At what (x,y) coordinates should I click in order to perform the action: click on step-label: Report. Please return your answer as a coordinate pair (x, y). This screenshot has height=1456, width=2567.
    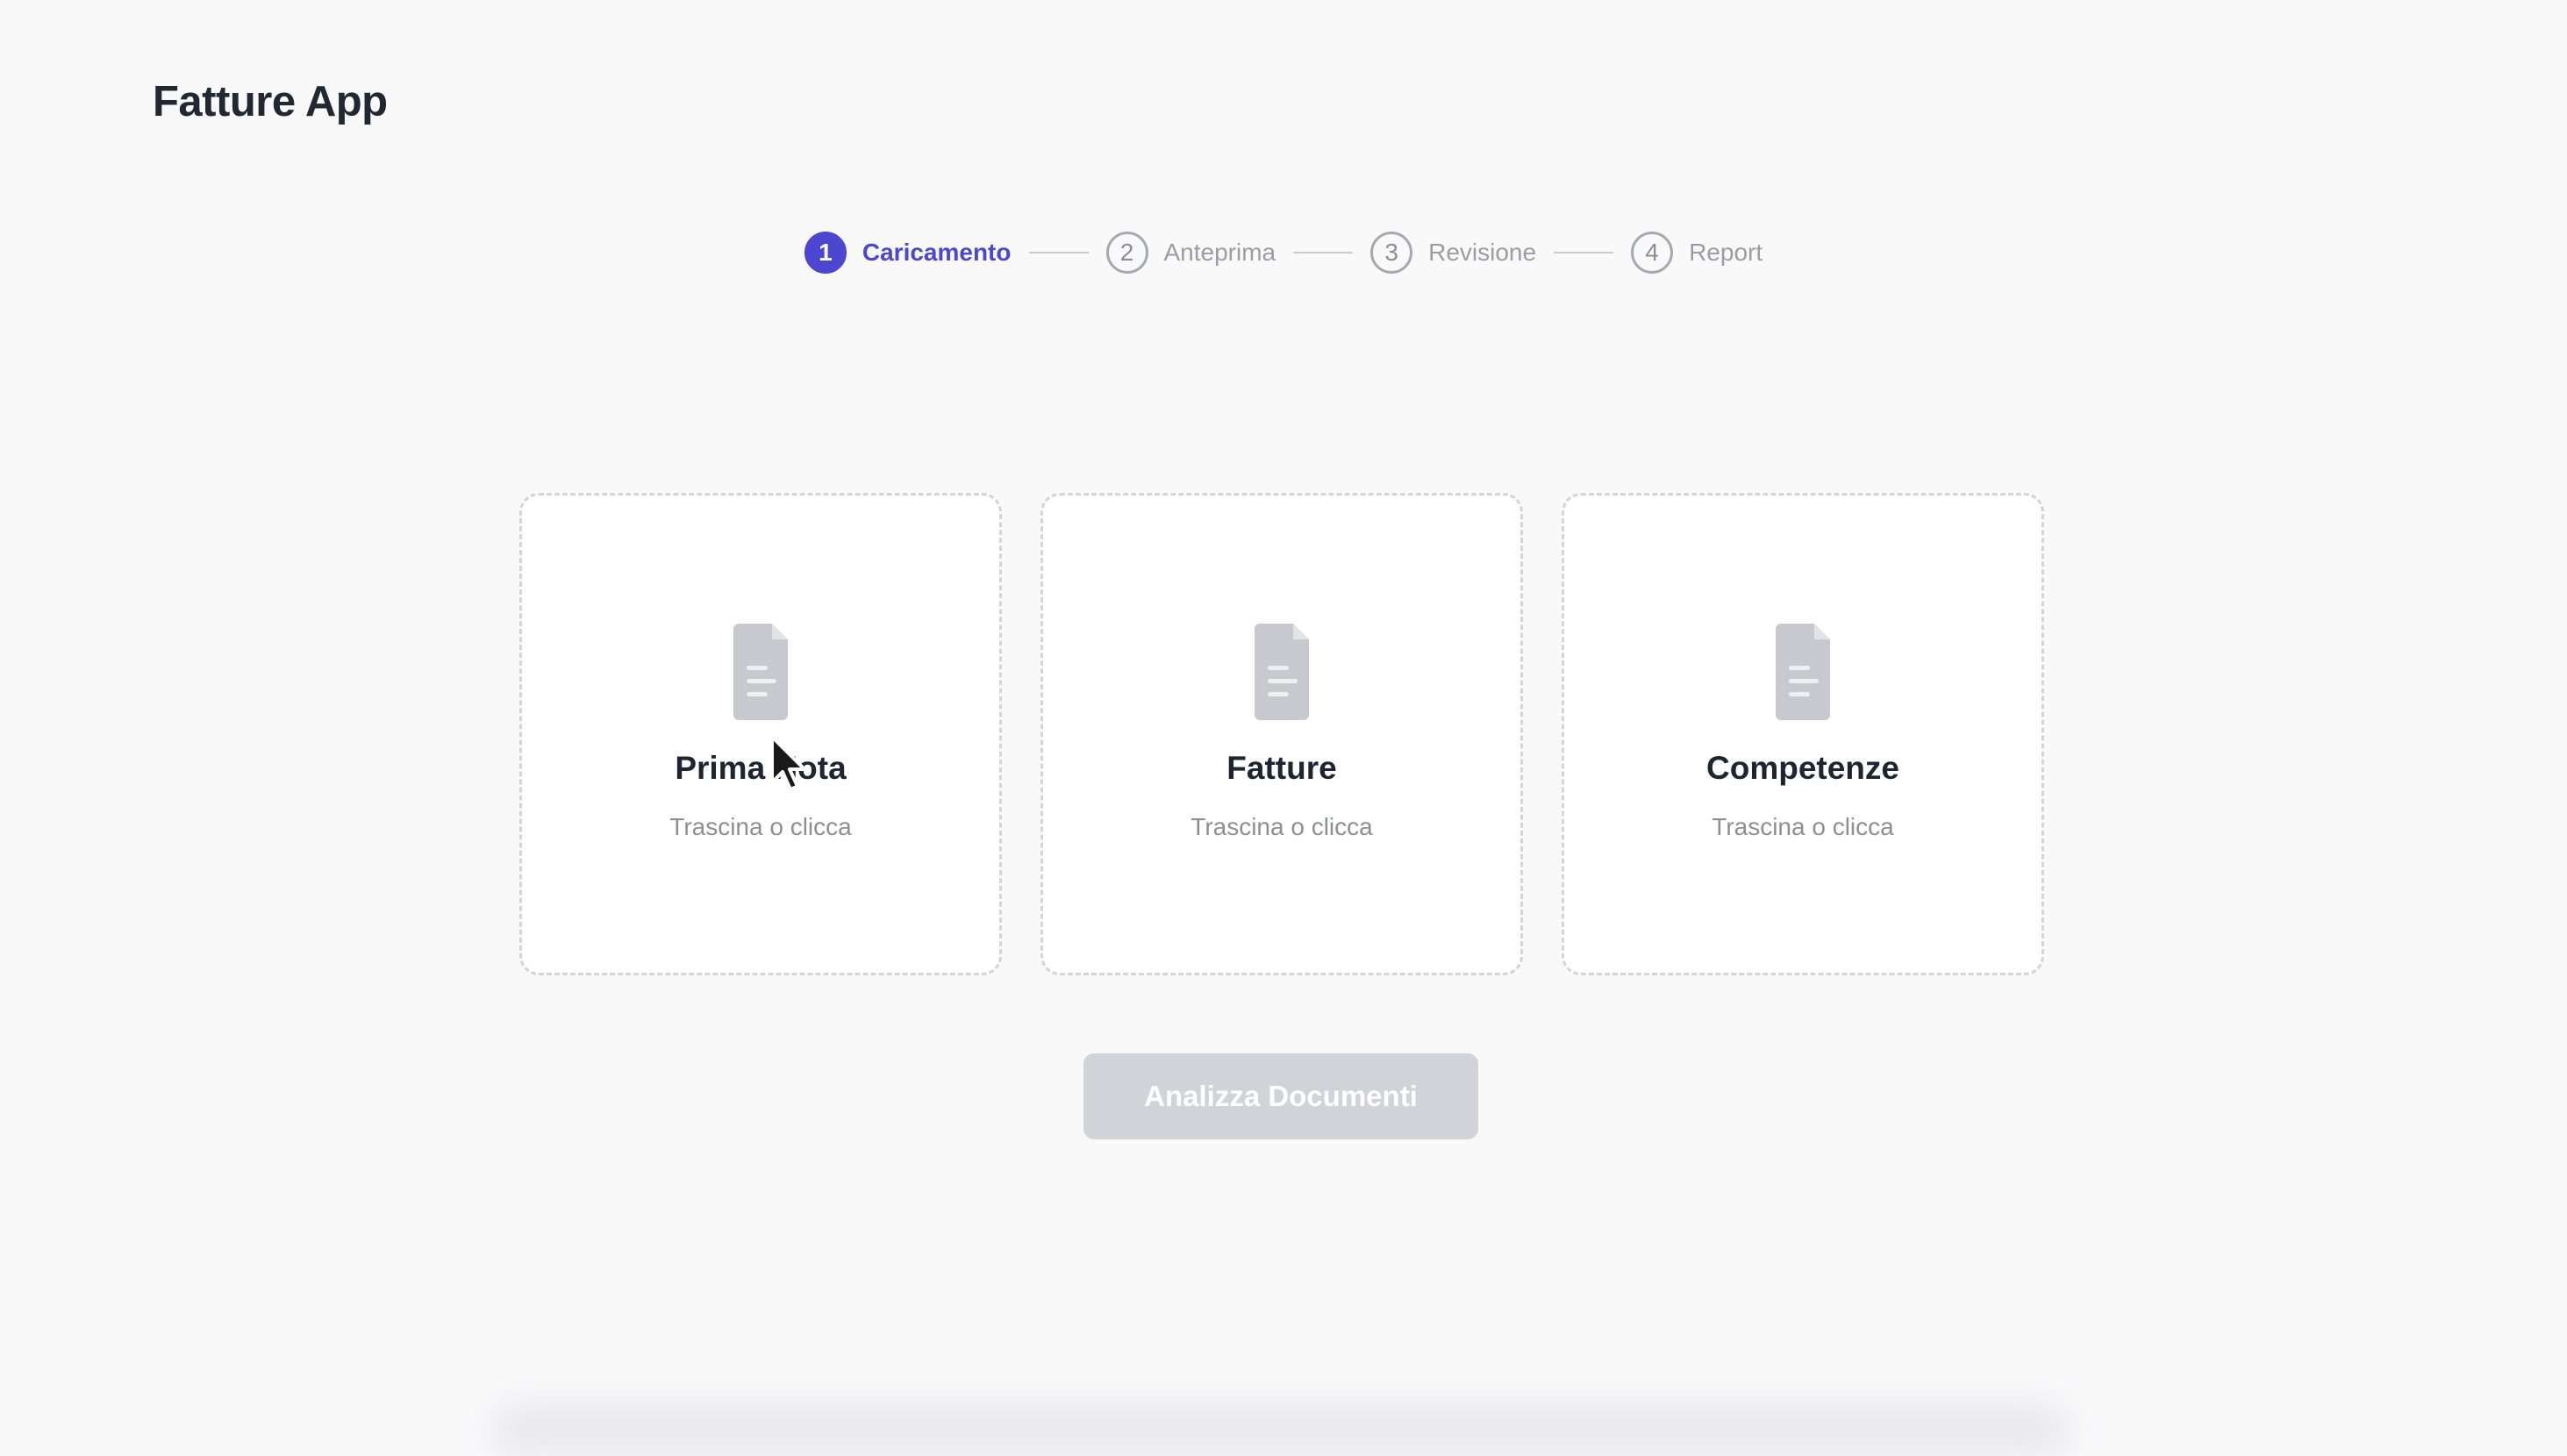
    Looking at the image, I should click on (1726, 252).